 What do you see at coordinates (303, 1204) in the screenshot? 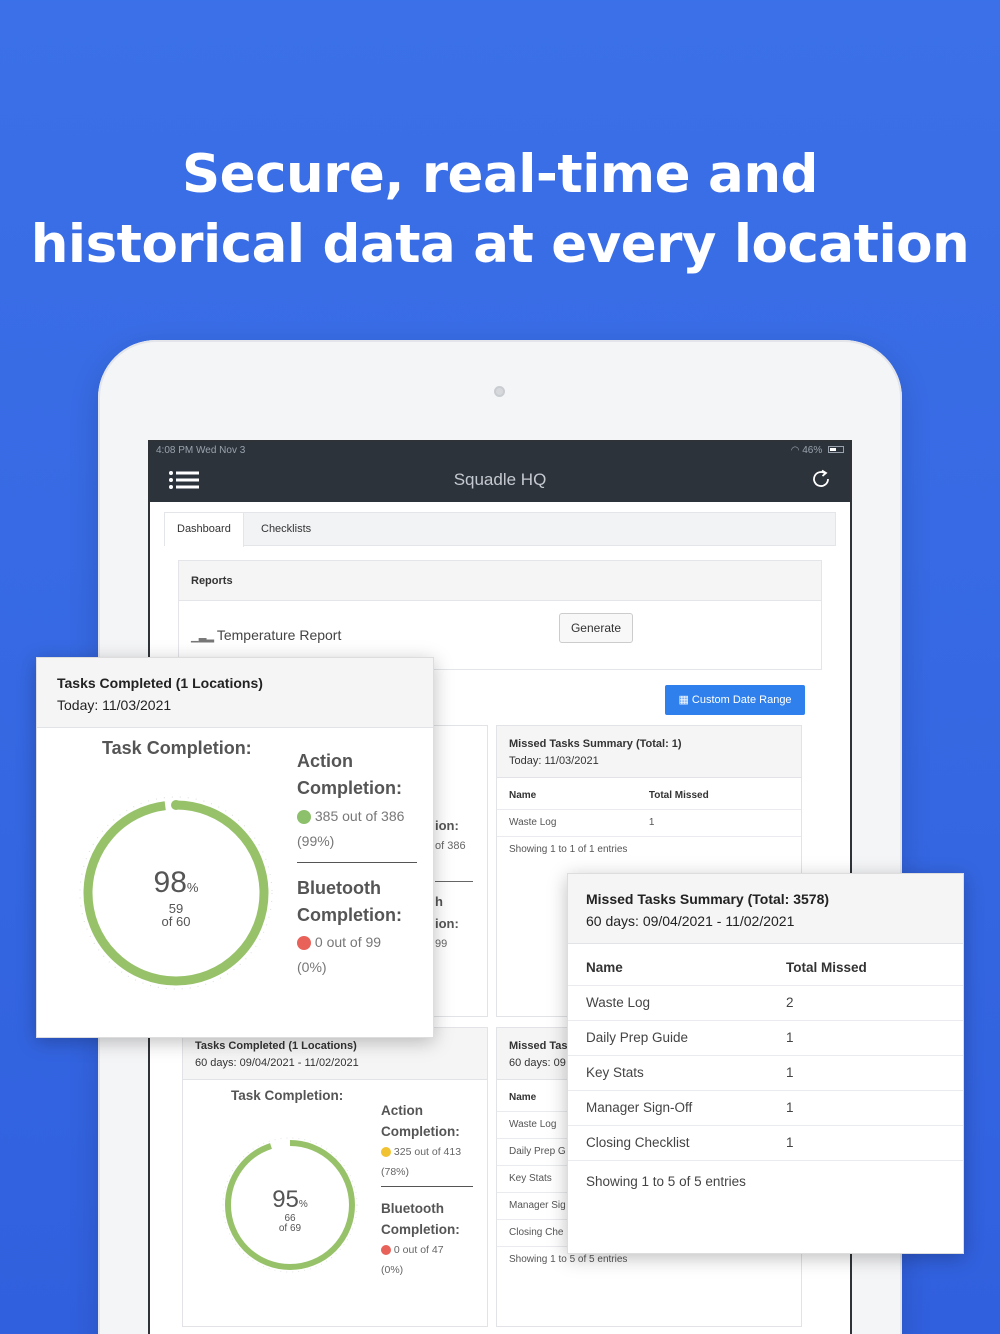
I see `ring-60-percent-sign: %` at bounding box center [303, 1204].